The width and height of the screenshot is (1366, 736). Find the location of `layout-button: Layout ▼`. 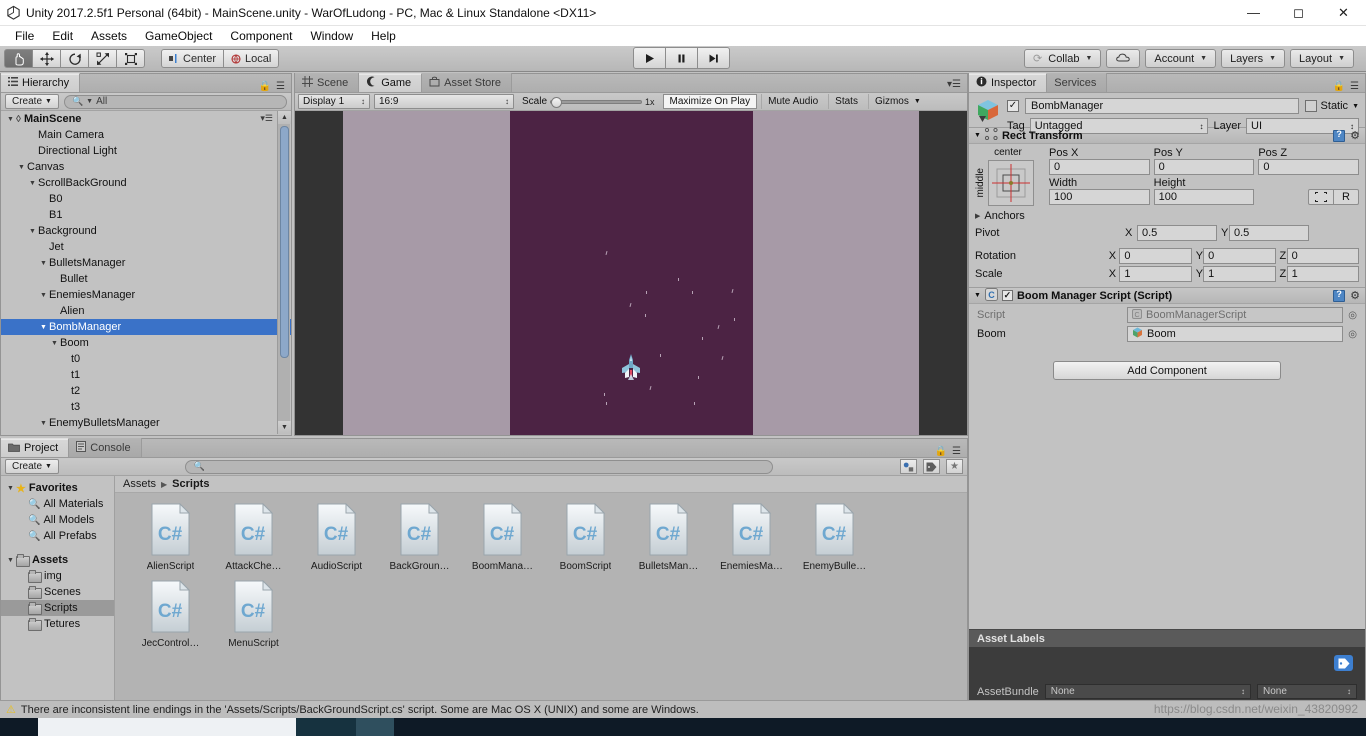

layout-button: Layout ▼ is located at coordinates (1322, 58).